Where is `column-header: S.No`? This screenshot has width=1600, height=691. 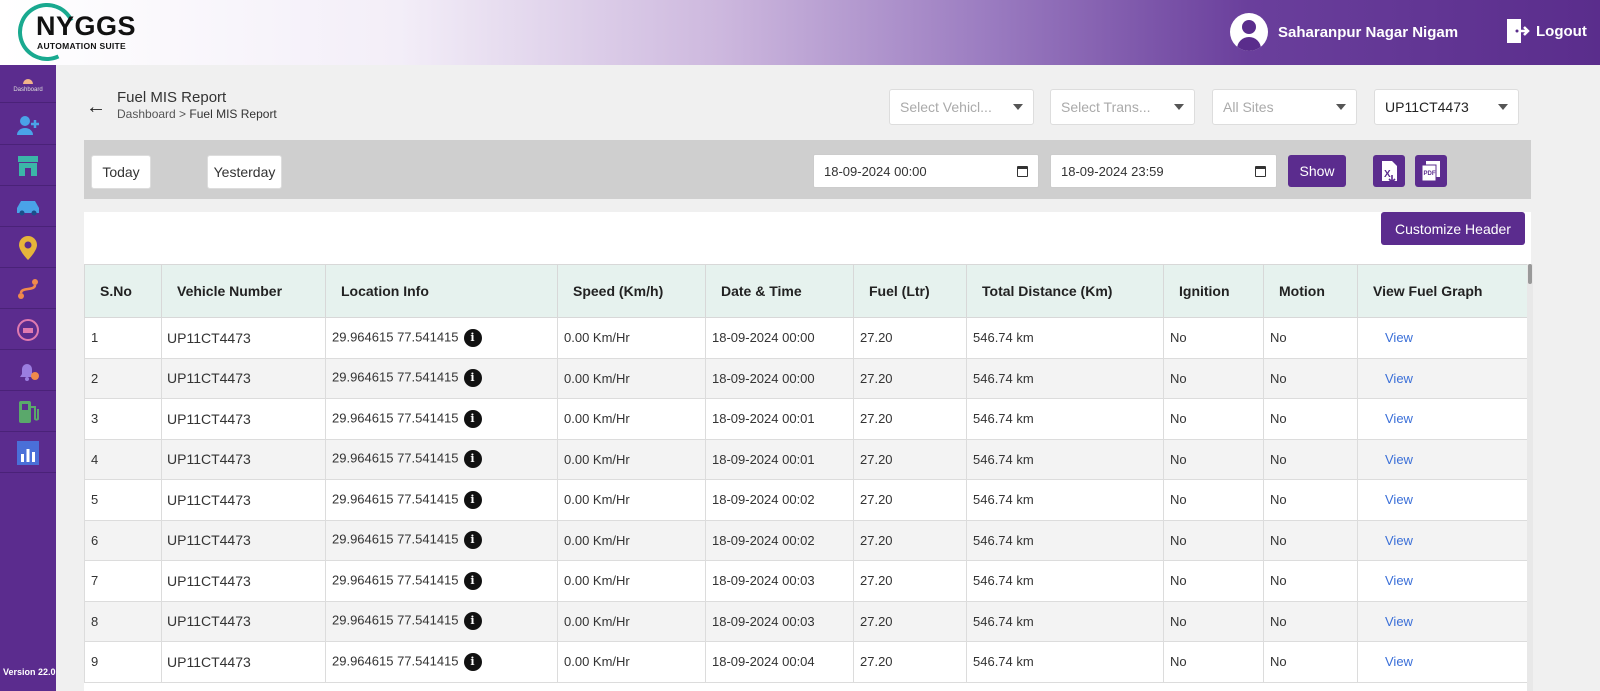
column-header: S.No is located at coordinates (123, 291).